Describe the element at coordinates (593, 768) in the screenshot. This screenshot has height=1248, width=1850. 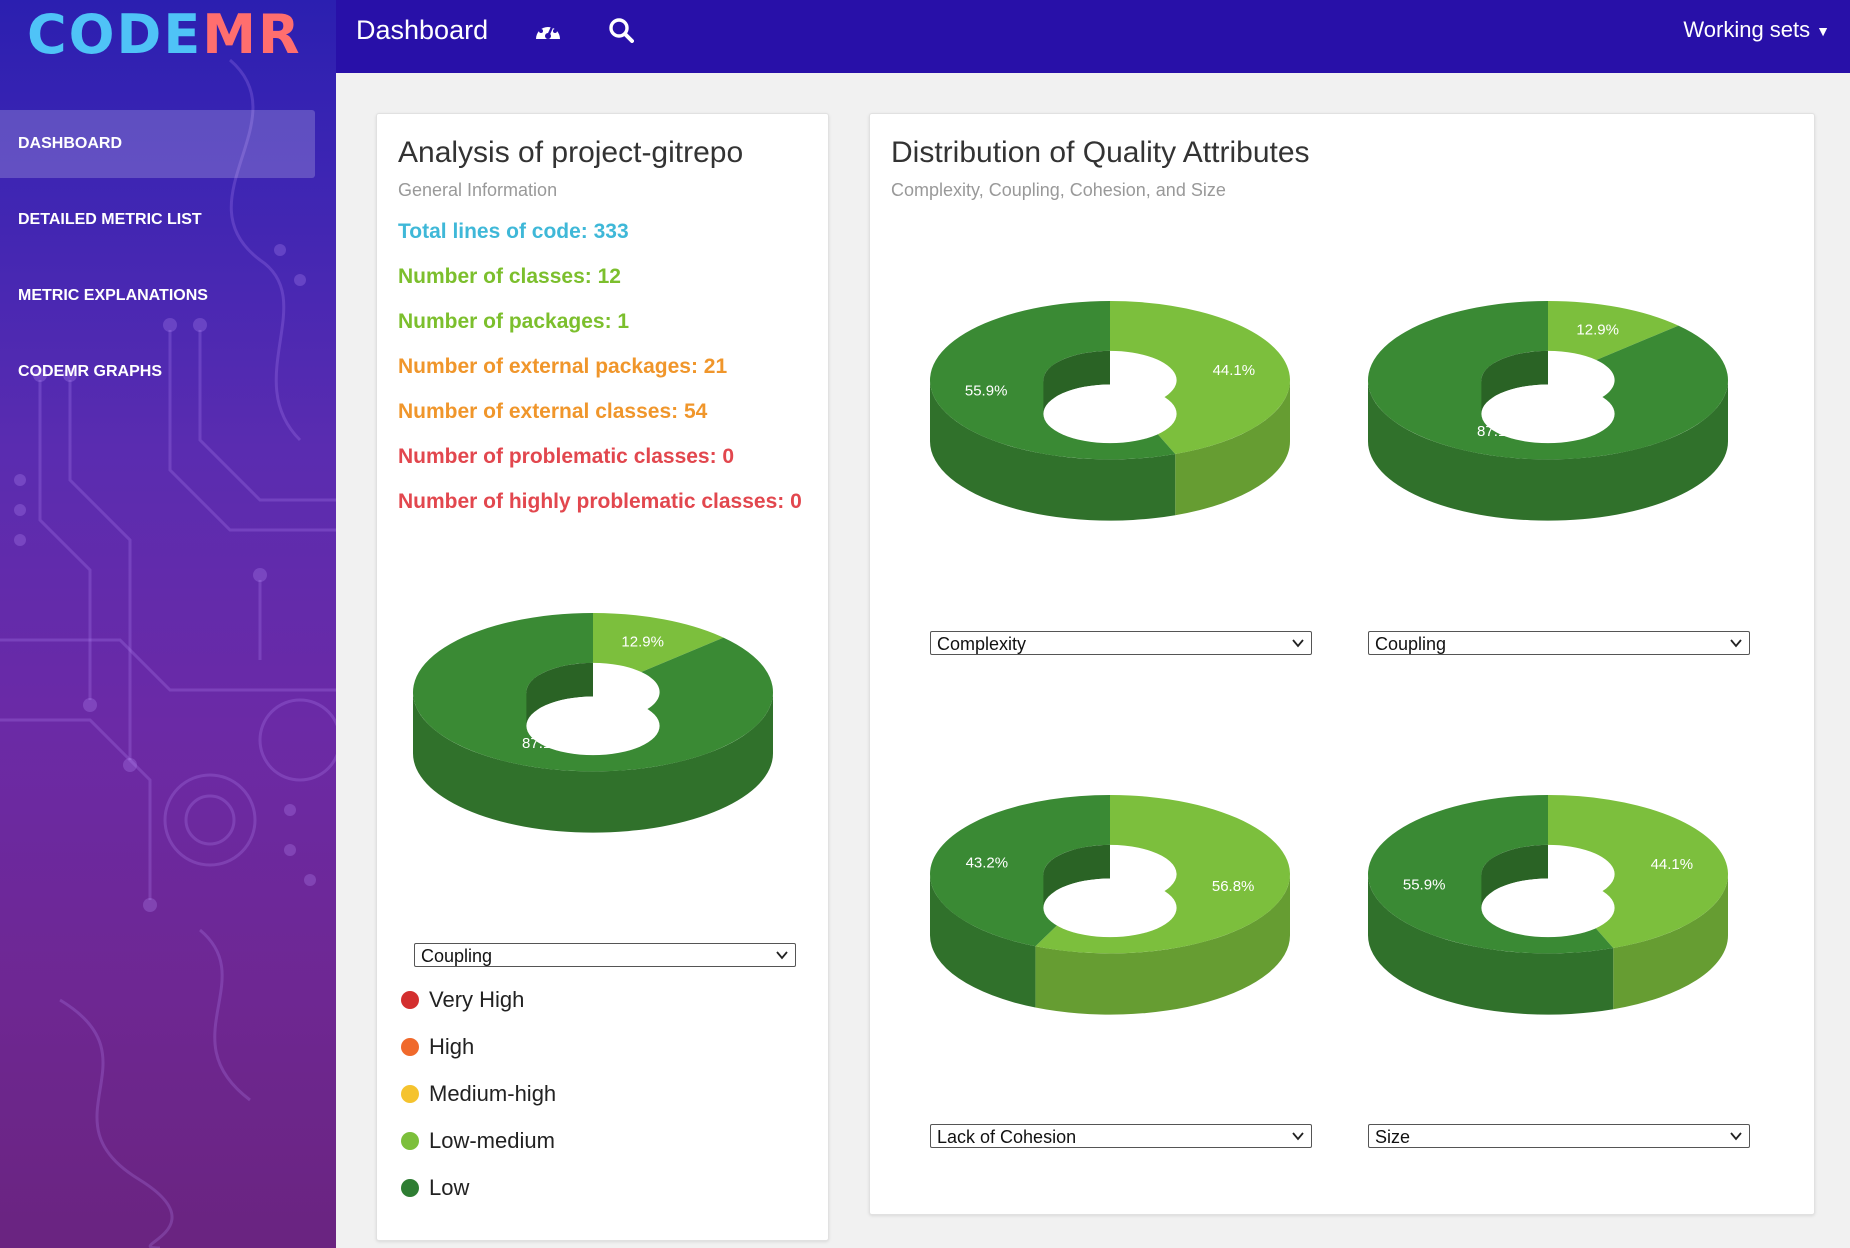
I see `donut-chart-coupling-summary: 12.9% 87.1%` at that location.